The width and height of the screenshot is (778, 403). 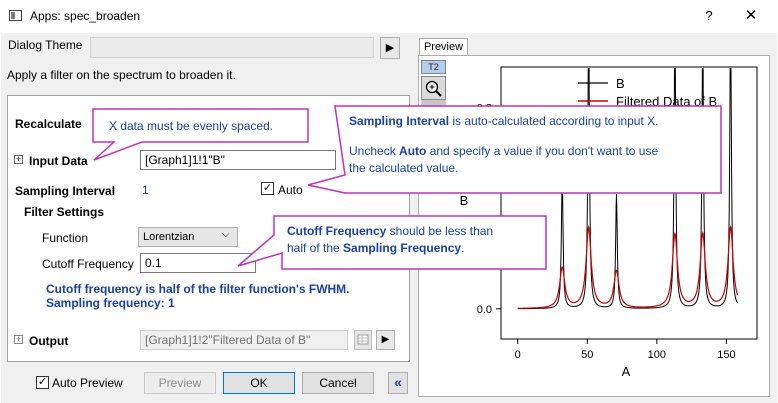 I want to click on callout-cutoff-rest2: ., so click(x=463, y=248).